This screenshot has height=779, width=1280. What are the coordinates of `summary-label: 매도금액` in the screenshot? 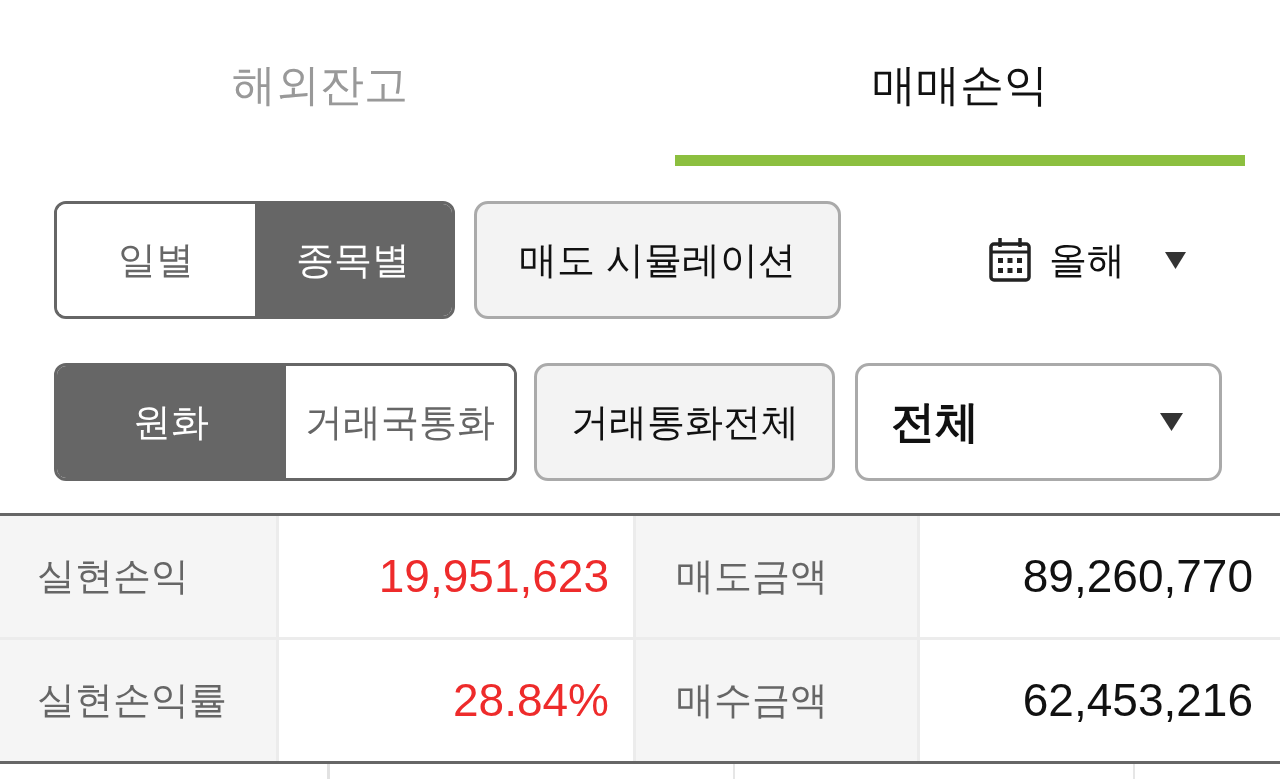 It's located at (776, 576).